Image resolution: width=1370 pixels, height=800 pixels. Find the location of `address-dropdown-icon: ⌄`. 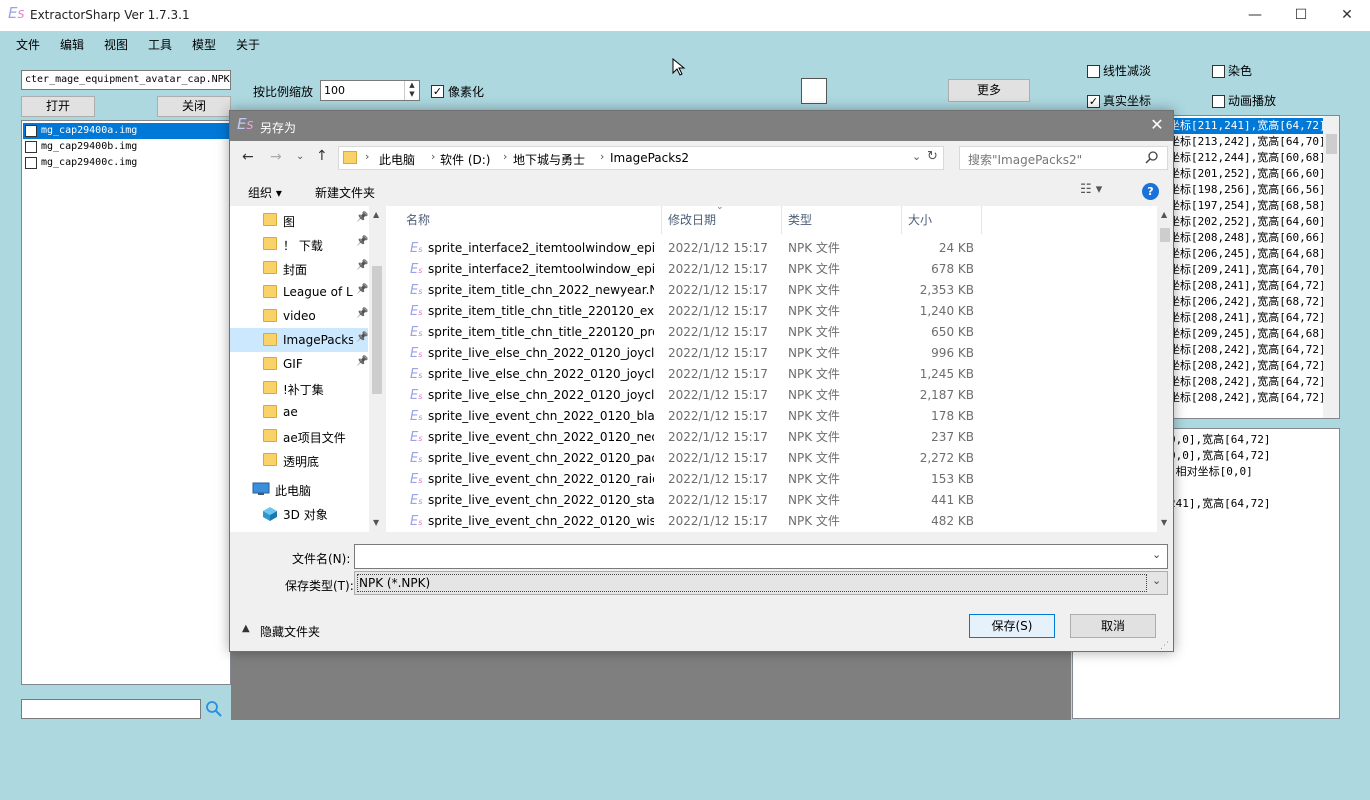

address-dropdown-icon: ⌄ is located at coordinates (916, 156).